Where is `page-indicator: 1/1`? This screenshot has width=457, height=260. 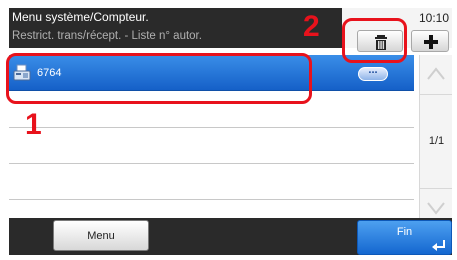 page-indicator: 1/1 is located at coordinates (436, 141).